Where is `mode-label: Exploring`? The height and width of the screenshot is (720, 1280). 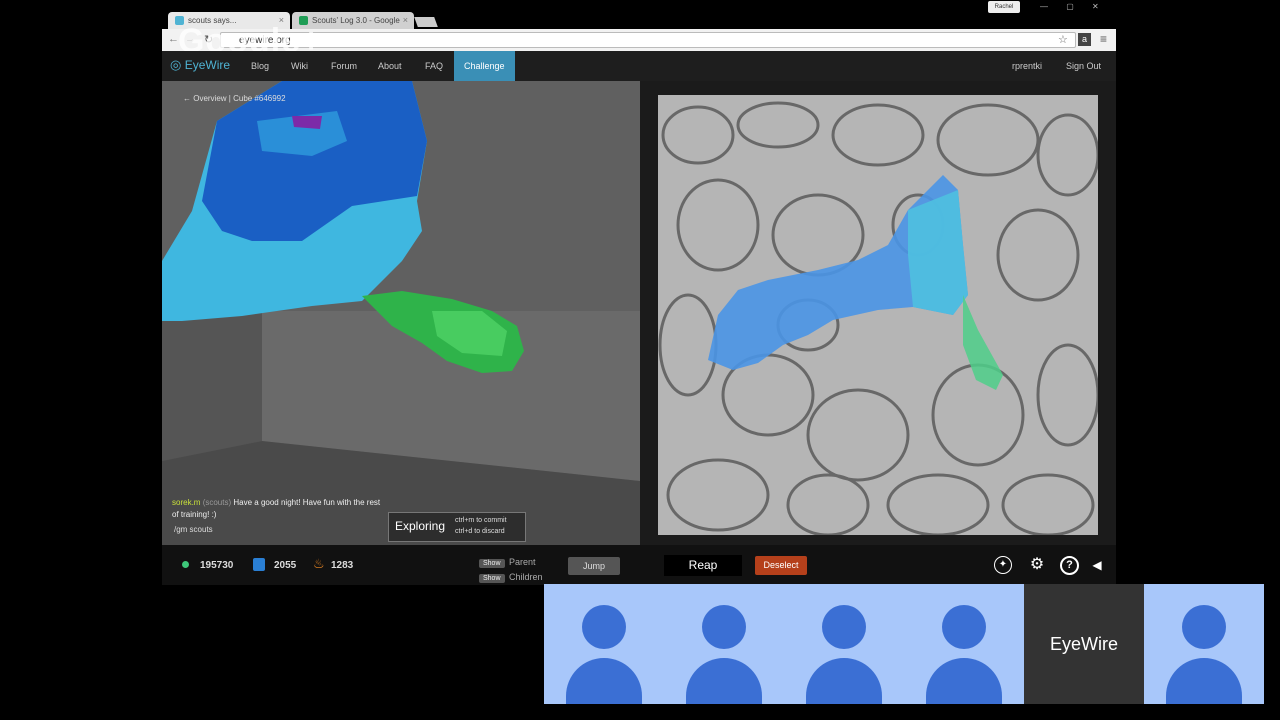
mode-label: Exploring is located at coordinates (420, 526).